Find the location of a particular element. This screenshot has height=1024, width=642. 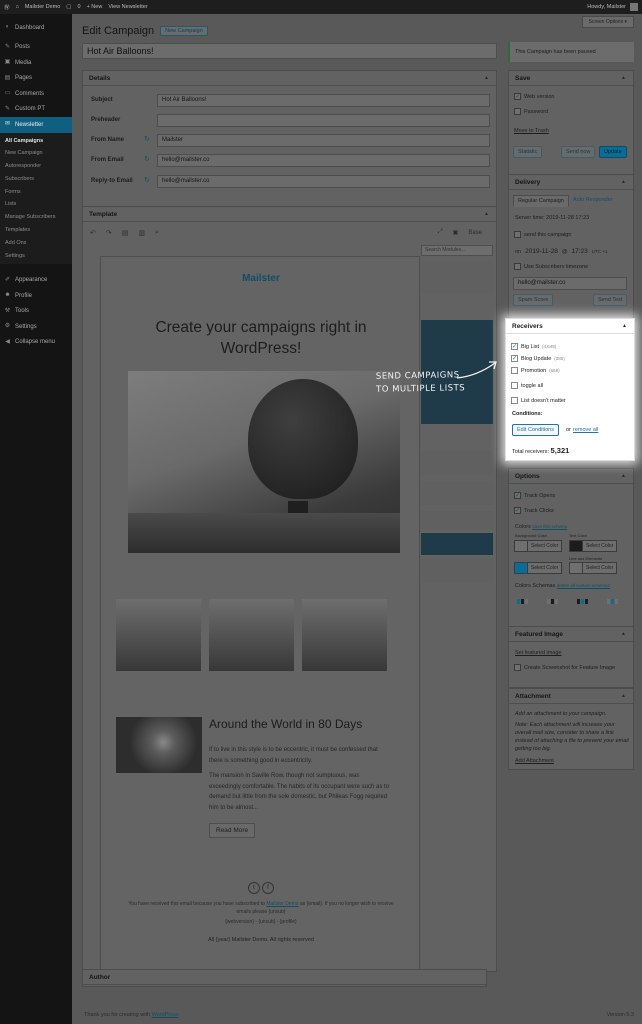

preheader-input is located at coordinates (323, 120).